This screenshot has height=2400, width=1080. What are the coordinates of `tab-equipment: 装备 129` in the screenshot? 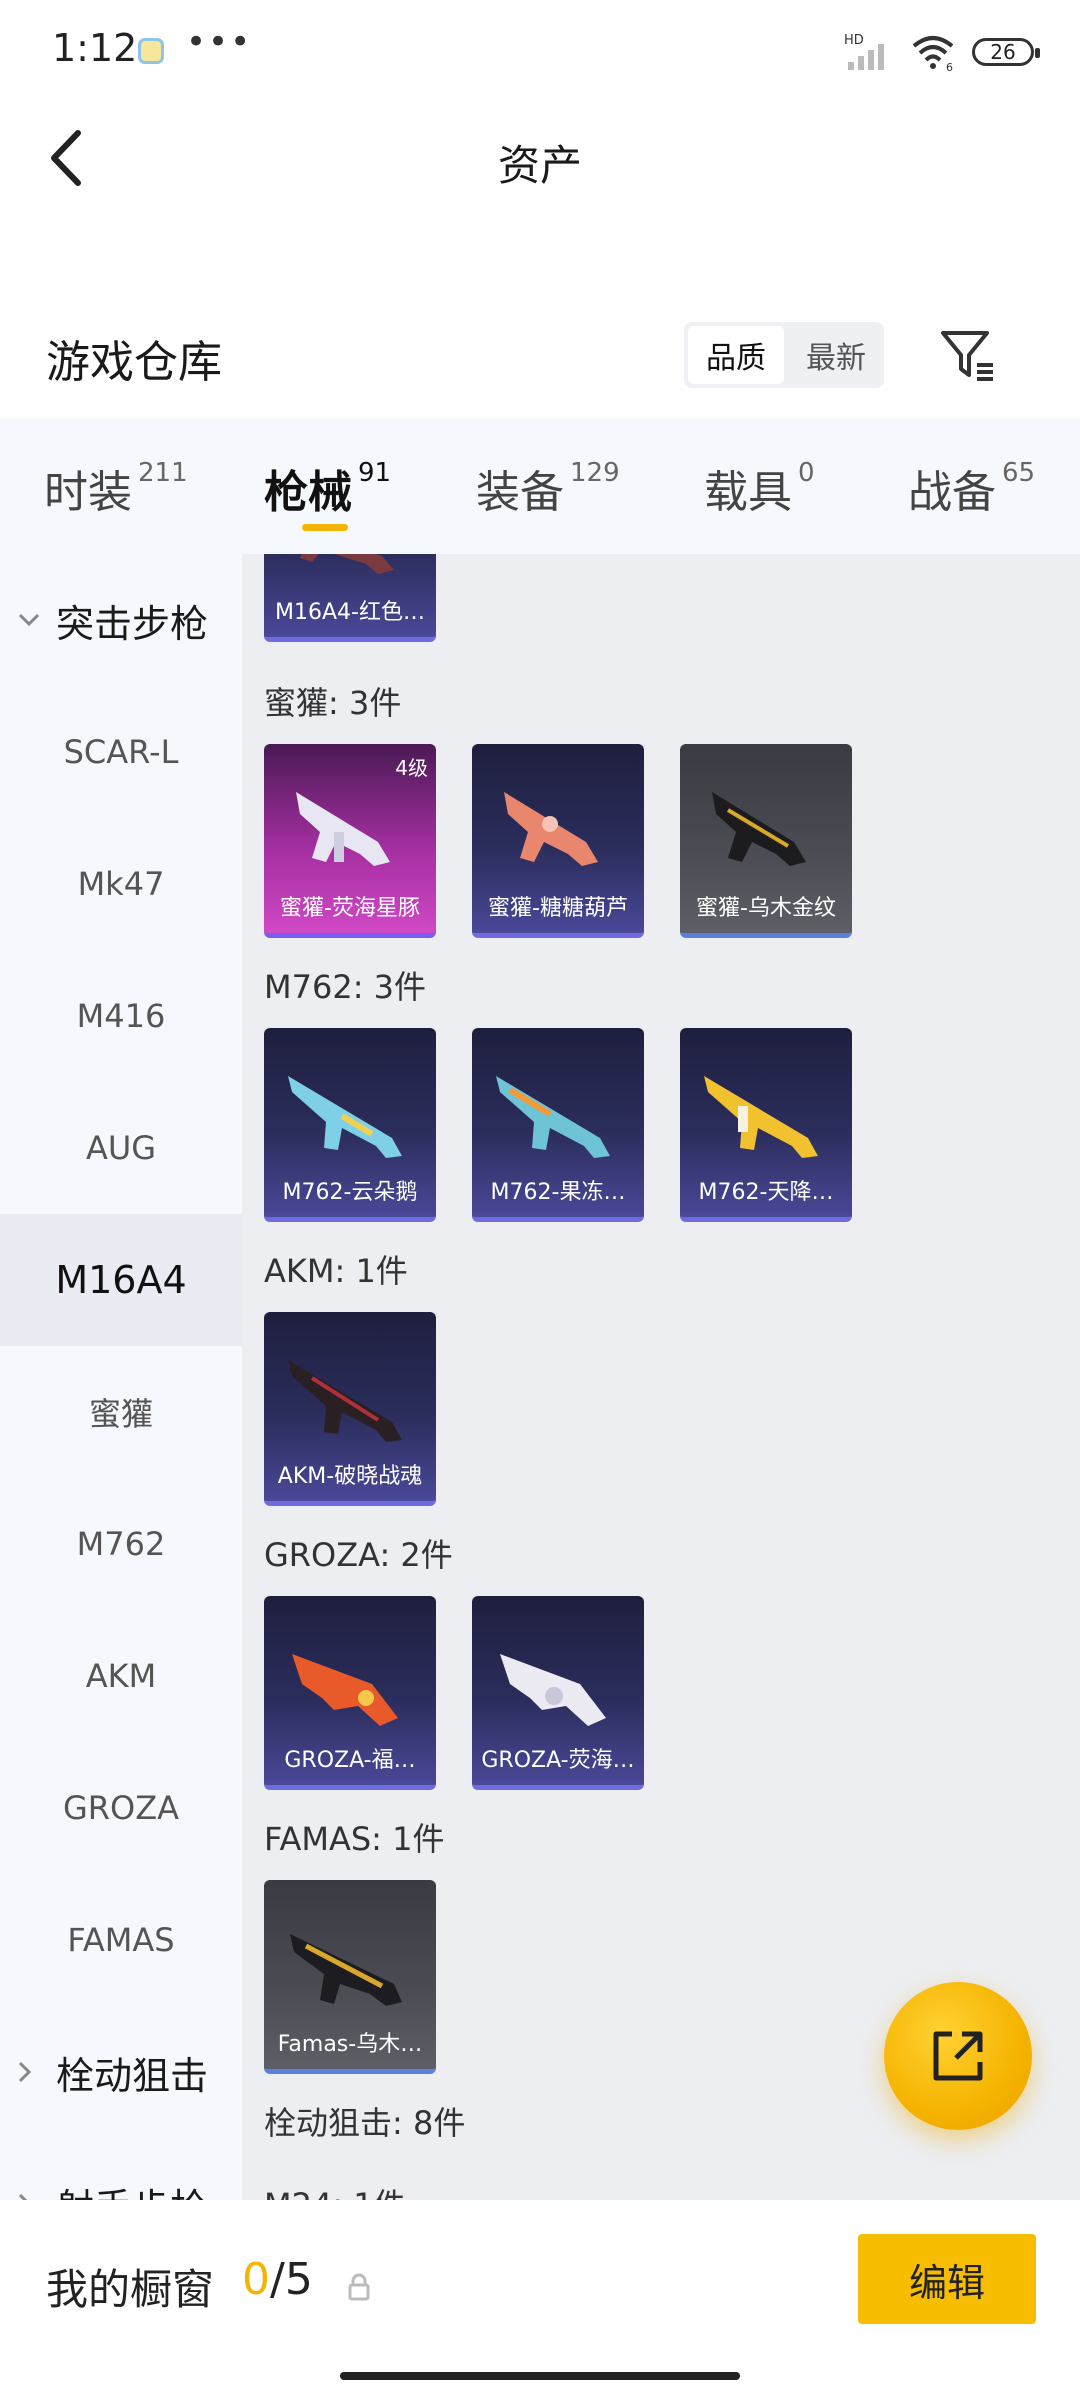 It's located at (548, 488).